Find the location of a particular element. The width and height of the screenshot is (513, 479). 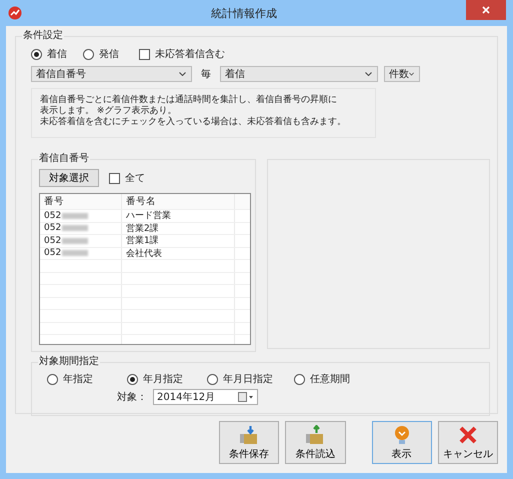

close-button is located at coordinates (486, 10).